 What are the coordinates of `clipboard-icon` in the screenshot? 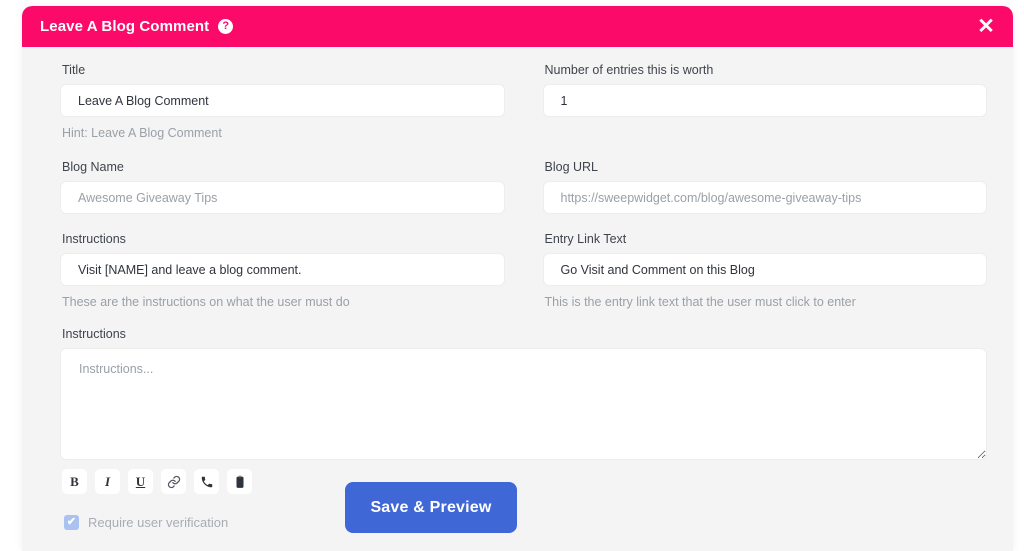 It's located at (239, 481).